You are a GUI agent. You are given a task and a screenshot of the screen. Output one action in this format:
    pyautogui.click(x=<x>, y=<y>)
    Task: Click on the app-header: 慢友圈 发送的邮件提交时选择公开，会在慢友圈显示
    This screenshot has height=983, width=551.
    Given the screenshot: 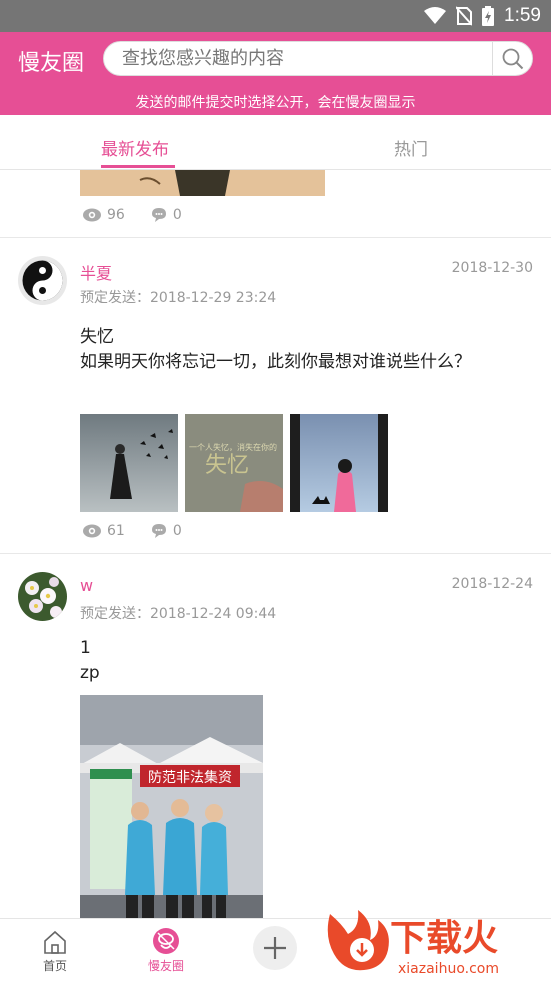 What is the action you would take?
    pyautogui.click(x=275, y=73)
    